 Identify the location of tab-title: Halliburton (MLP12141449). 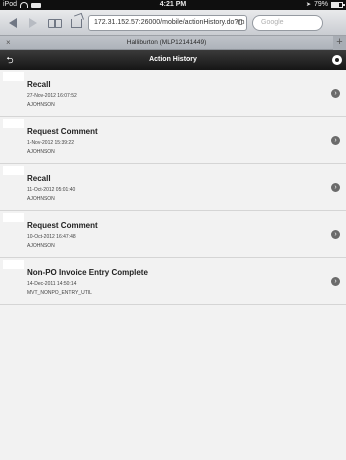
(166, 42).